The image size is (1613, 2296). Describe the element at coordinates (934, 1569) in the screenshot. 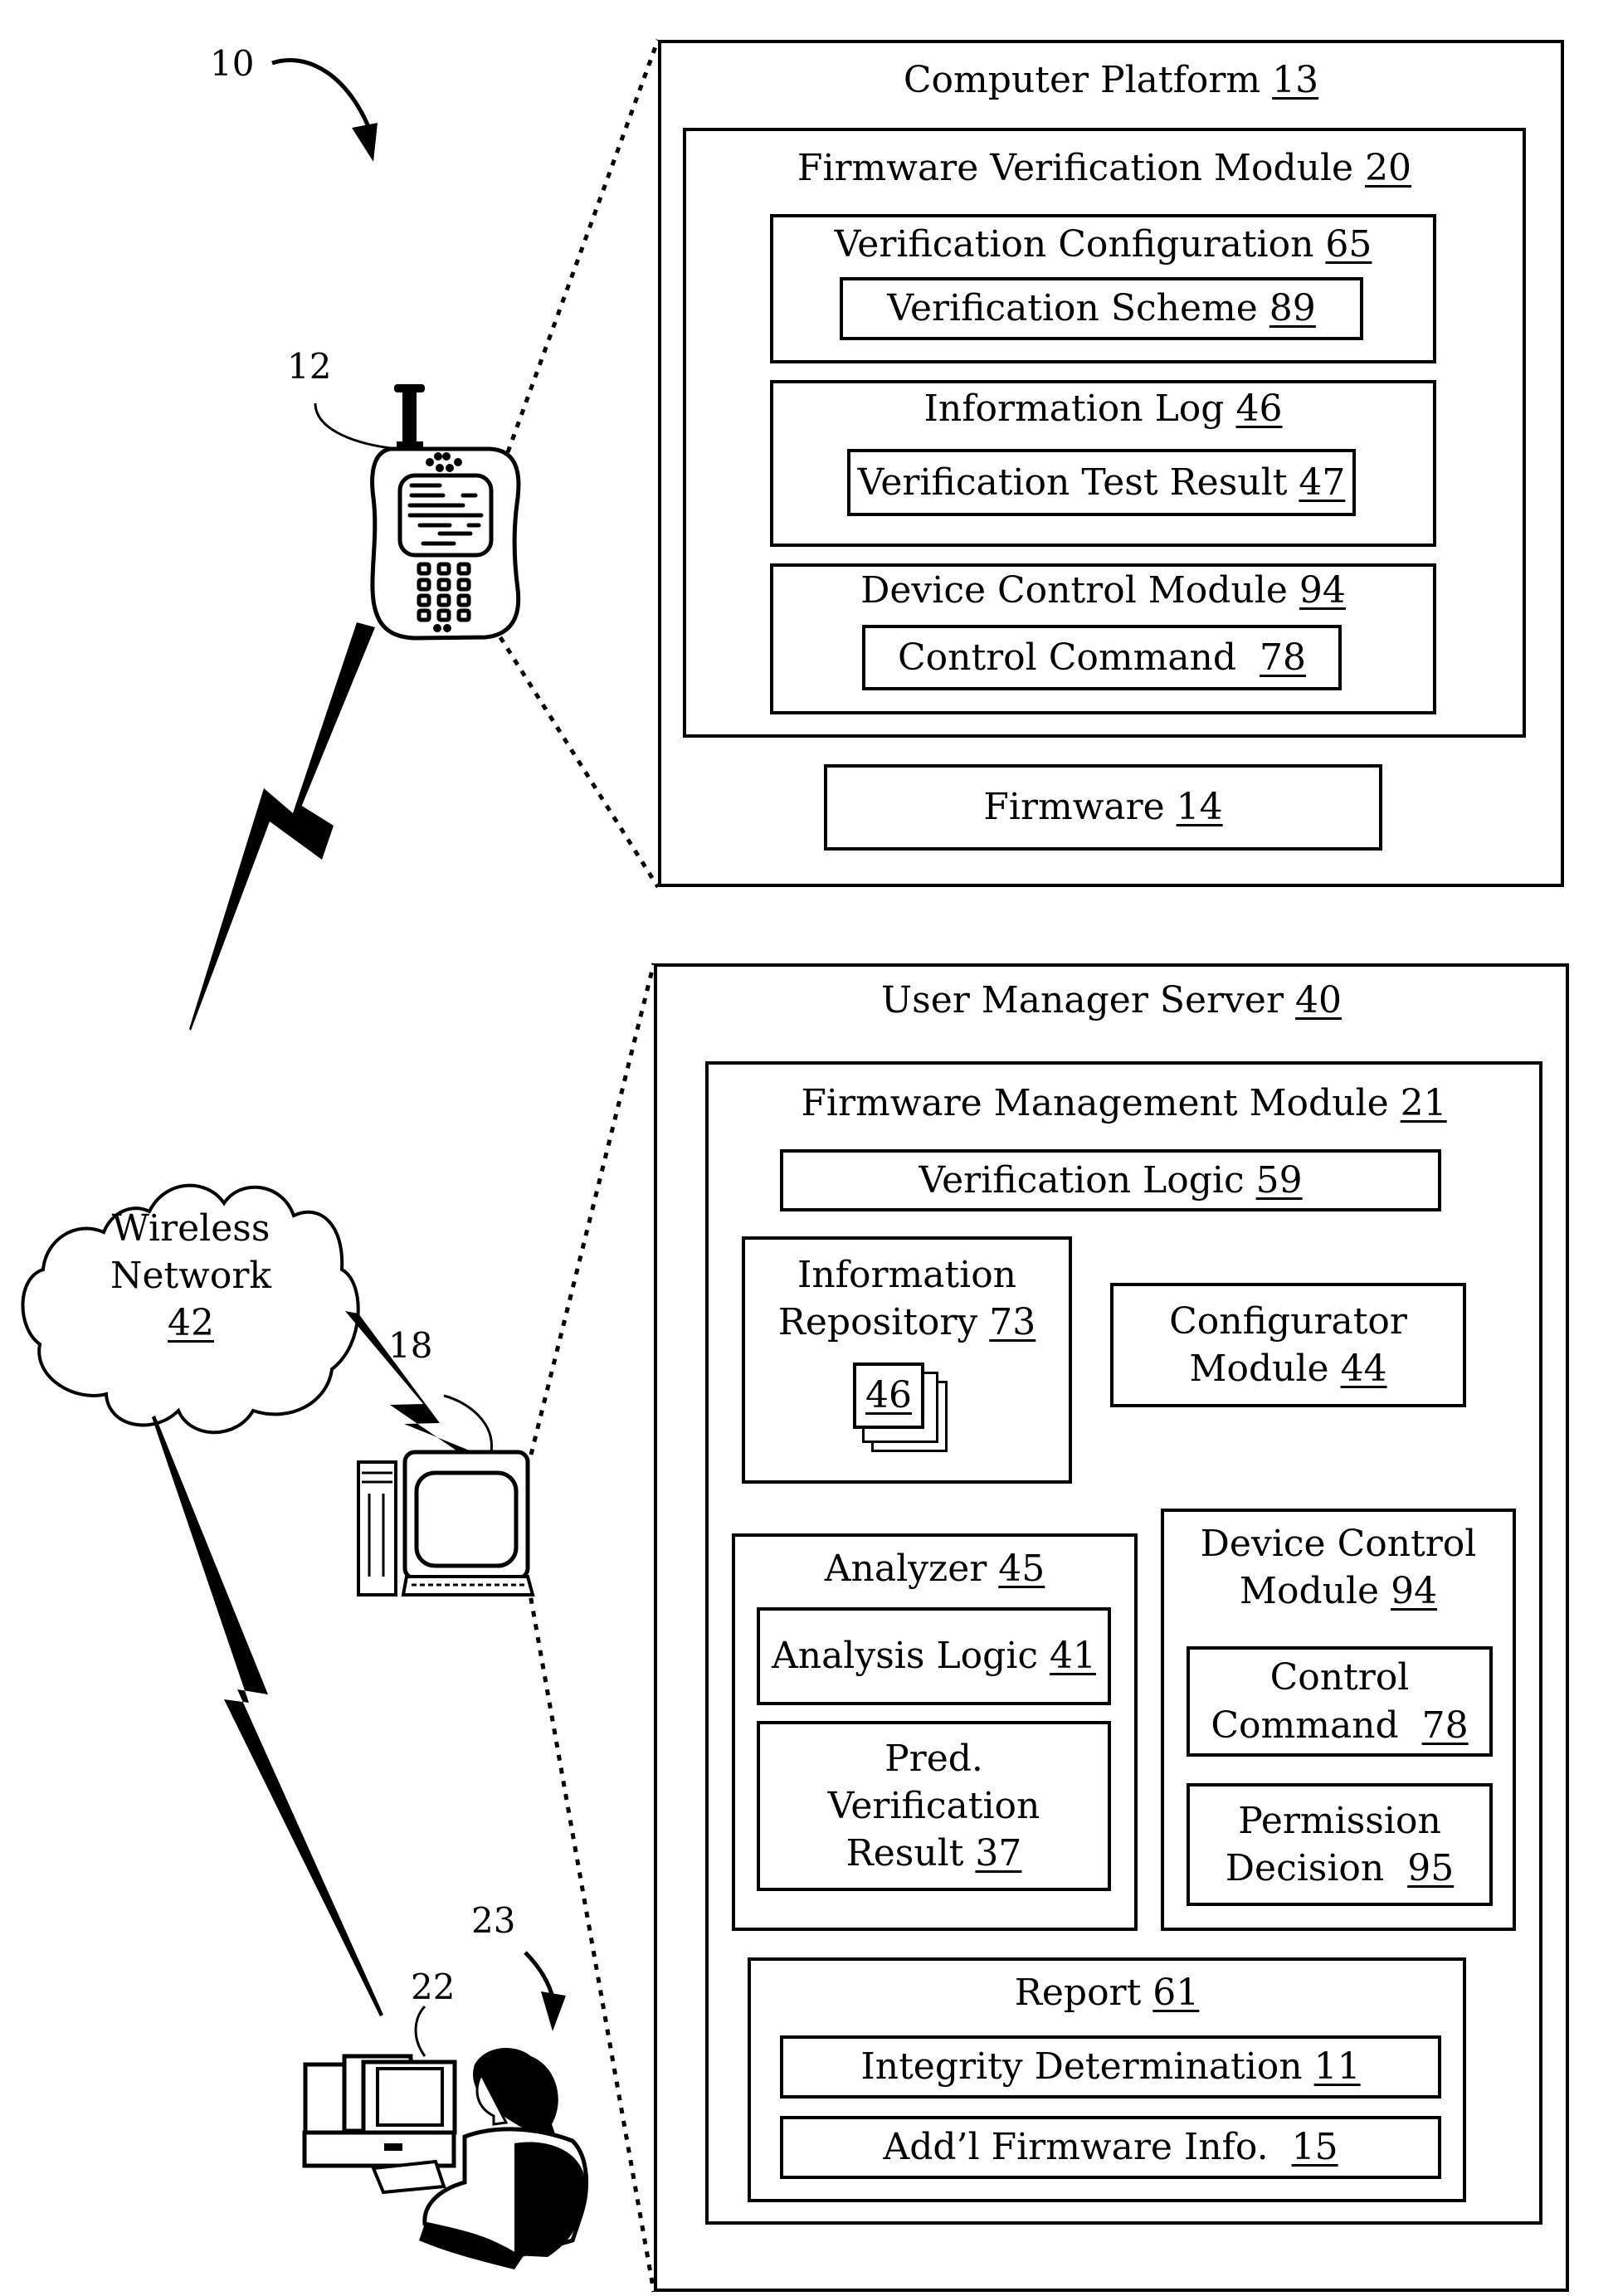

I see `analyzer-title: Analyzer 45` at that location.